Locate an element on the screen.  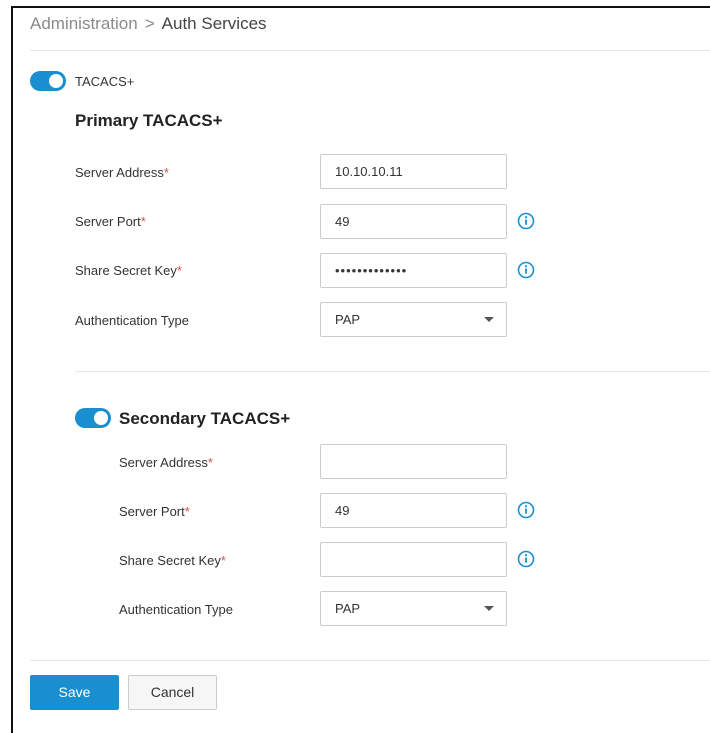
primary-server-port-label: Server Port* is located at coordinates (110, 221).